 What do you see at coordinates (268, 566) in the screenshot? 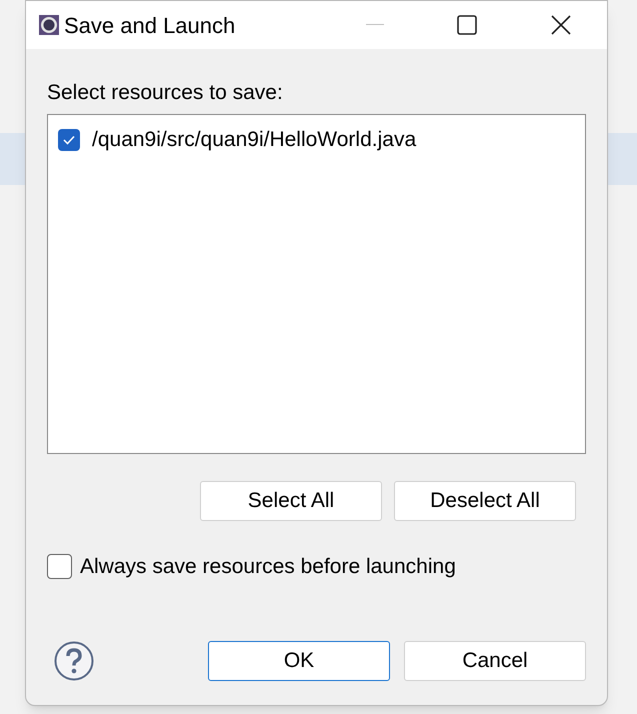
I see `checkbox-label: Always save resources before launching` at bounding box center [268, 566].